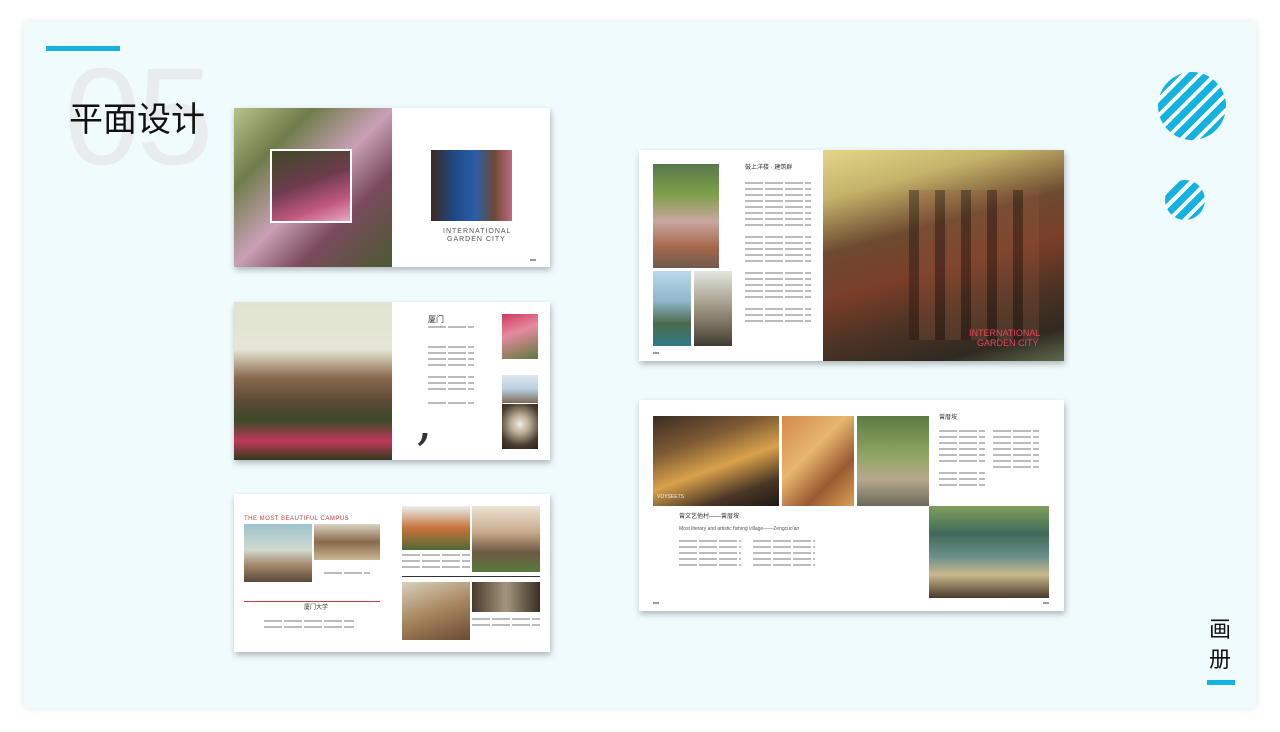 This screenshot has width=1280, height=732. I want to click on zengcuoan-subtitle: 曾文艺他村——曾厝垵, so click(709, 517).